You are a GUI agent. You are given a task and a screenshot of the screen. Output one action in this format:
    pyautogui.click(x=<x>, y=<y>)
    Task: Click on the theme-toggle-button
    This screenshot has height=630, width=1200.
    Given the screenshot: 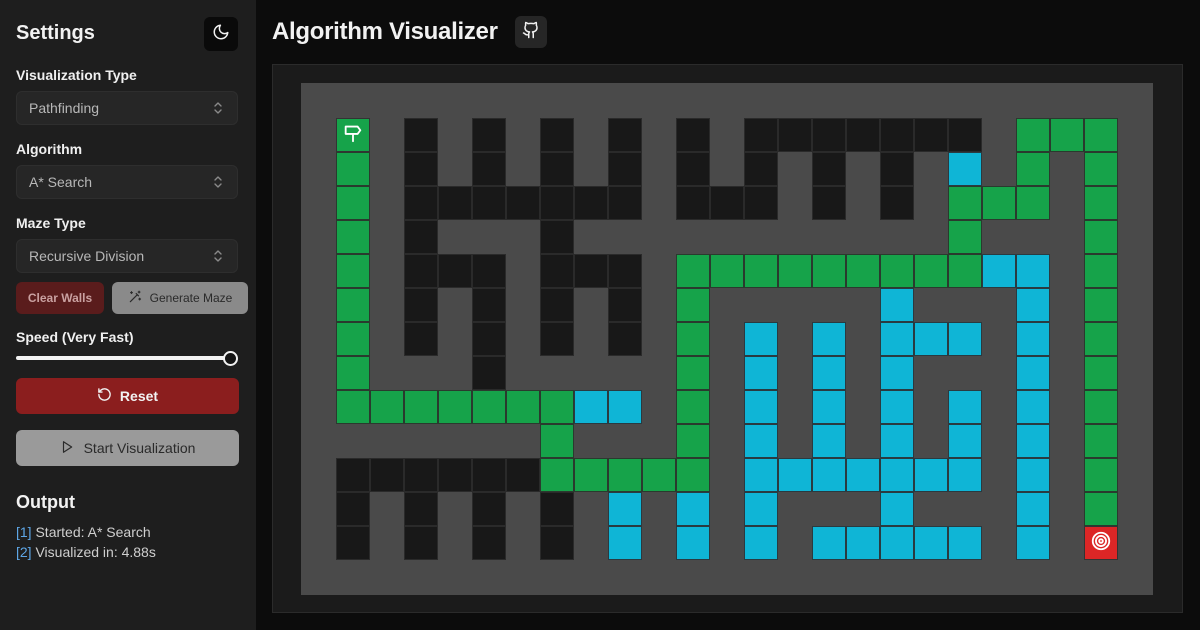 What is the action you would take?
    pyautogui.click(x=221, y=34)
    